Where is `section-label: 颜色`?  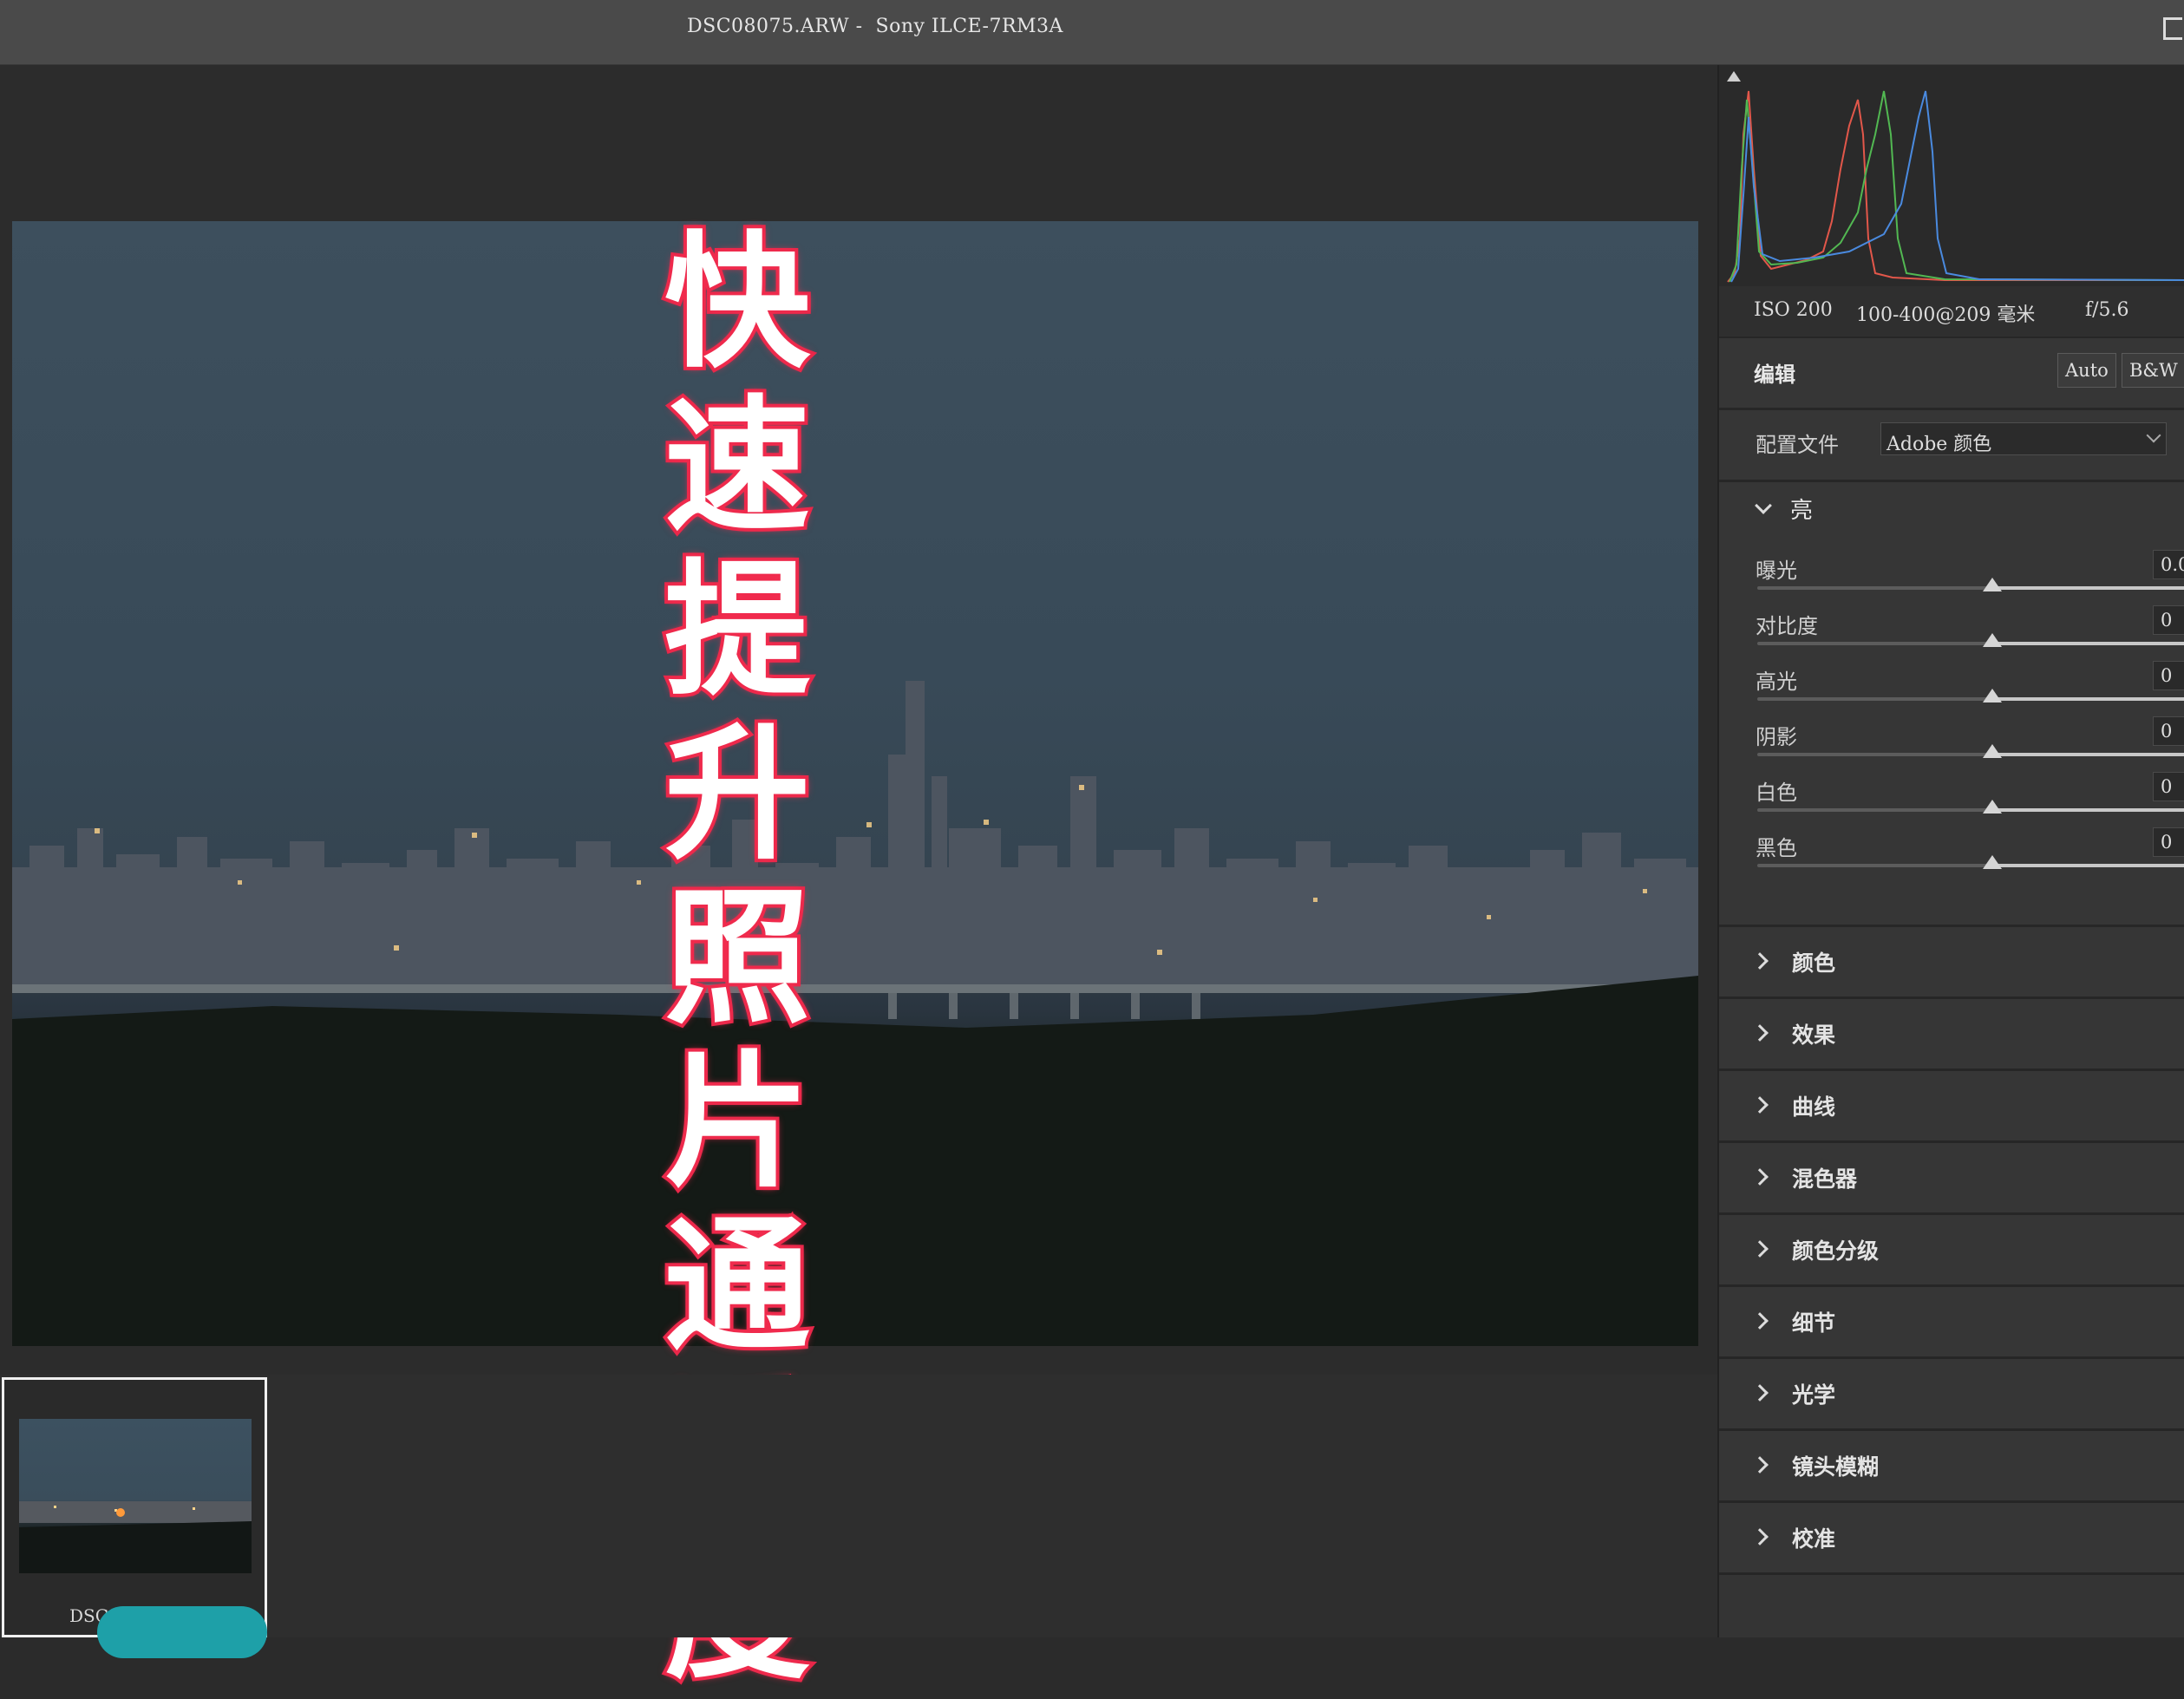
section-label: 颜色 is located at coordinates (1814, 963).